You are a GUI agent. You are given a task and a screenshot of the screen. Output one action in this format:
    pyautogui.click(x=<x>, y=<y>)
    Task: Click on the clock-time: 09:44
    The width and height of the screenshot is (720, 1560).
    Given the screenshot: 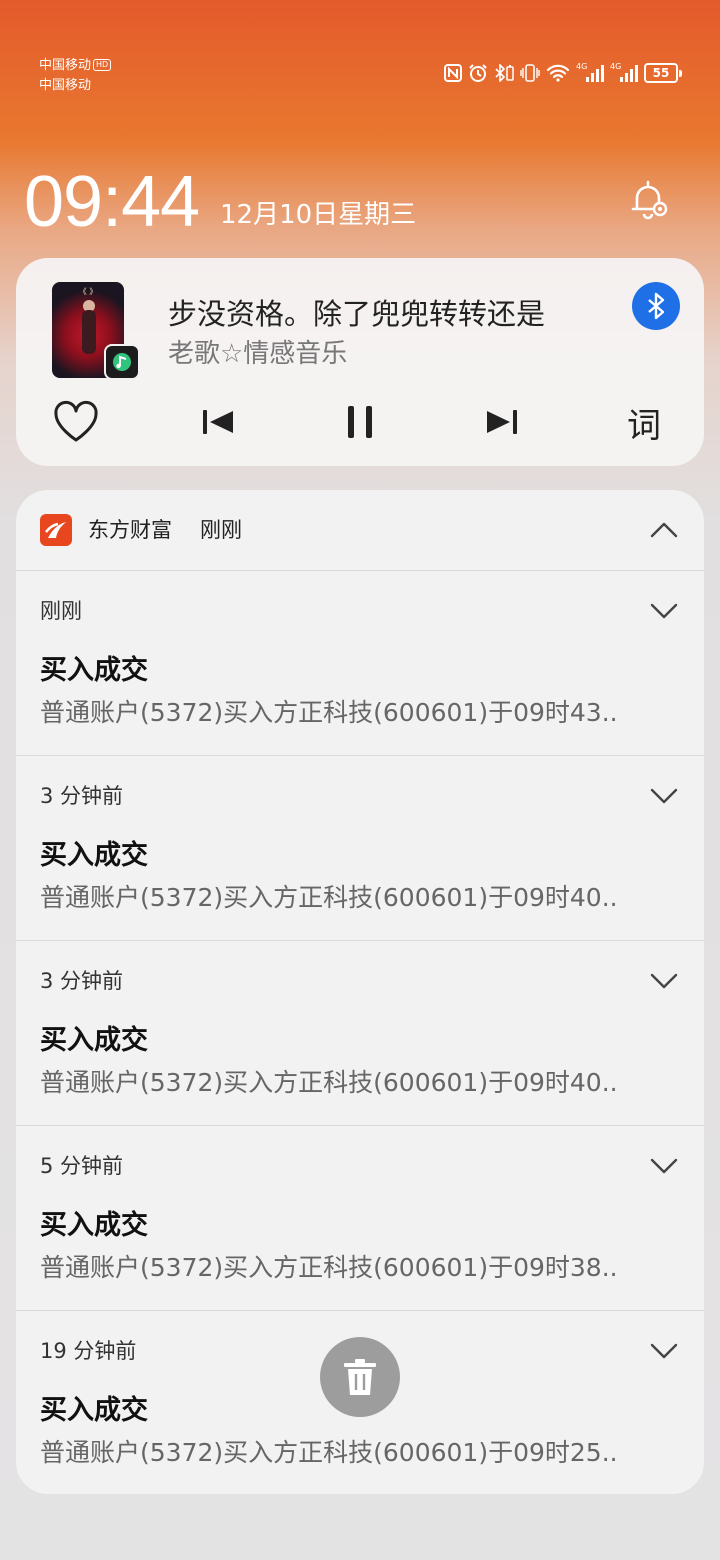 What is the action you would take?
    pyautogui.click(x=112, y=202)
    